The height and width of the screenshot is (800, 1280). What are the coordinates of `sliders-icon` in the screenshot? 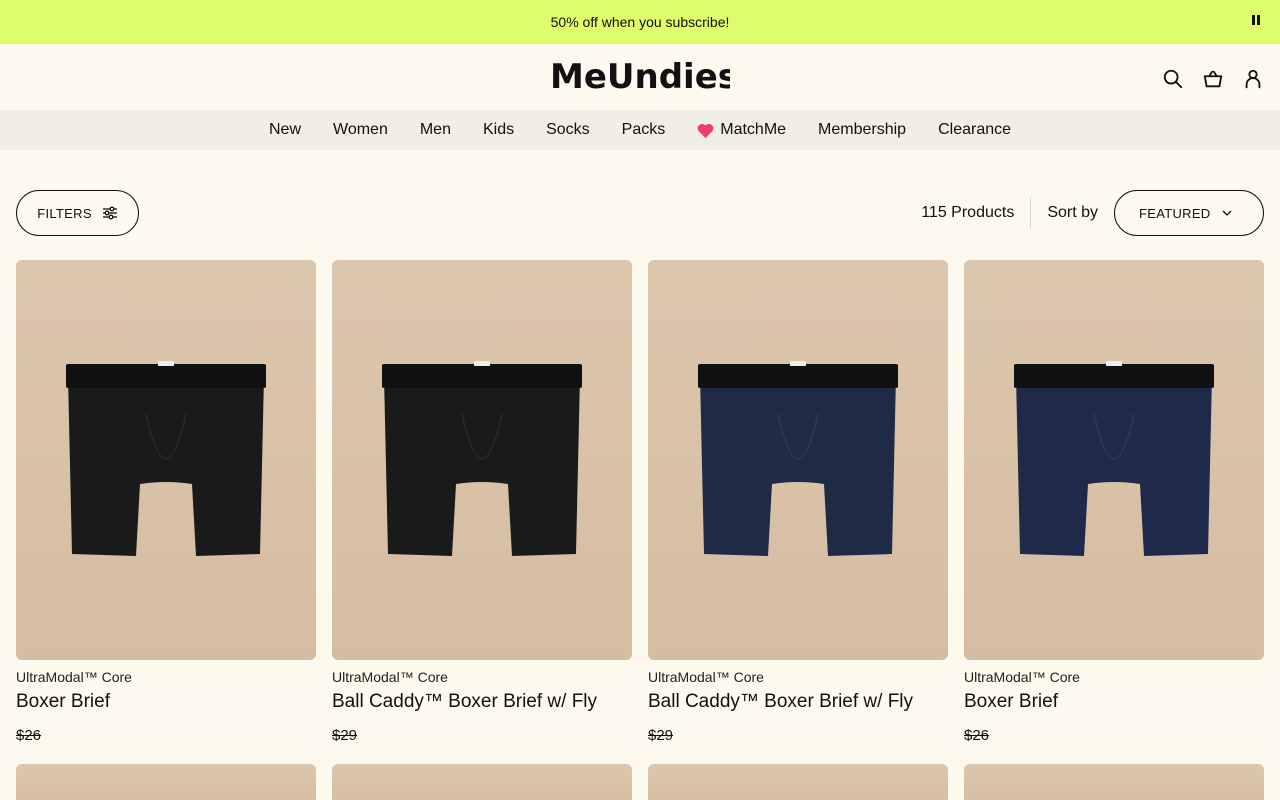 It's located at (109, 213).